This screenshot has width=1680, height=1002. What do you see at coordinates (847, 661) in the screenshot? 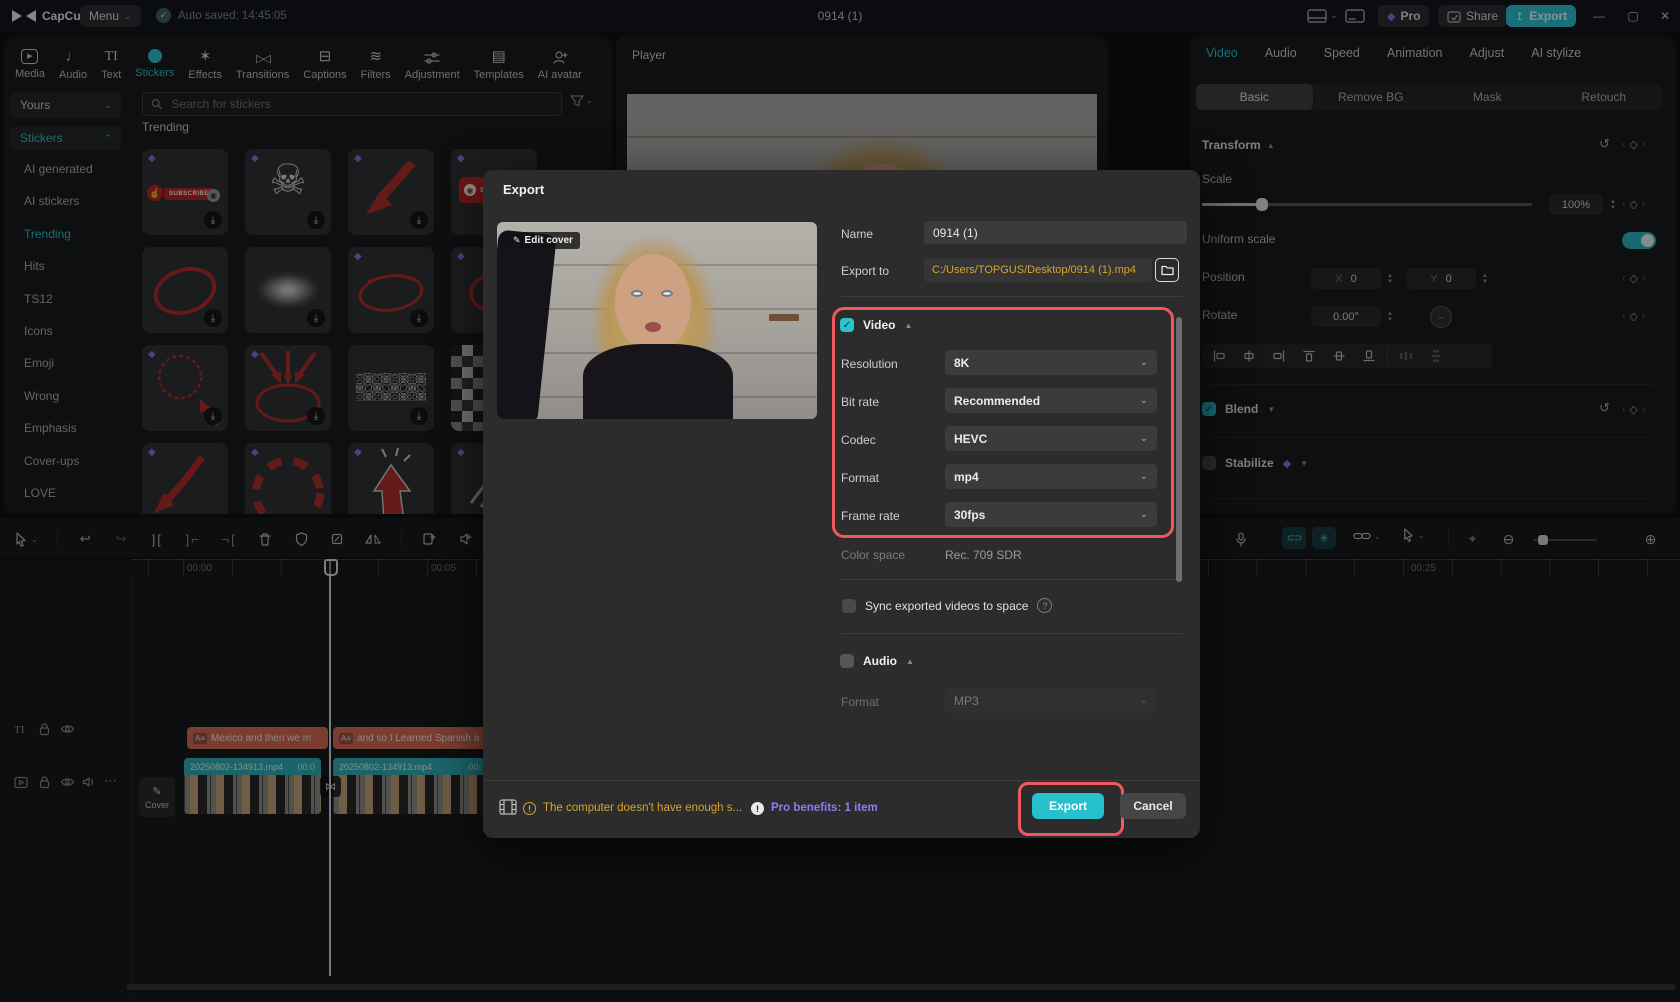
I see `audio-checkbox` at bounding box center [847, 661].